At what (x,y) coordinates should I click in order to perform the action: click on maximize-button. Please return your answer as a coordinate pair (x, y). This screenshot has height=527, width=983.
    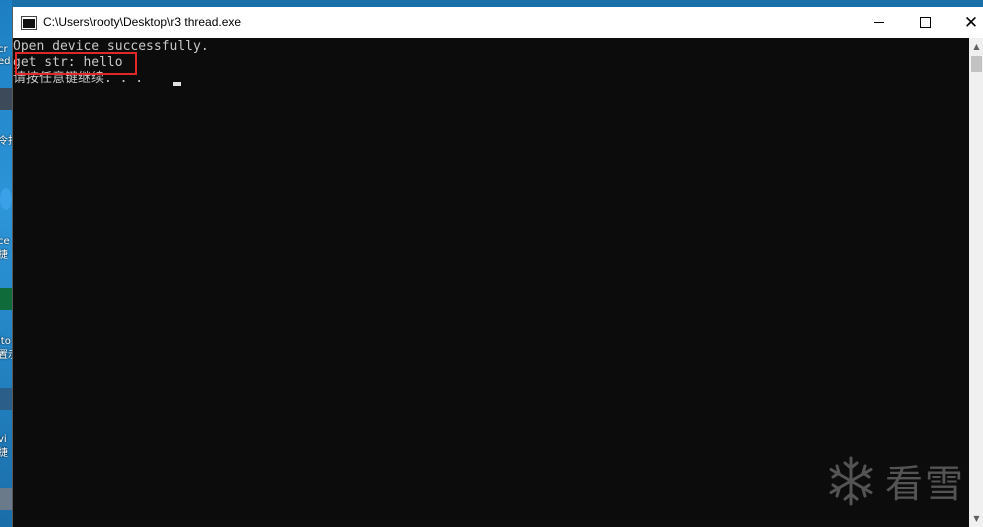
    Looking at the image, I should click on (925, 22).